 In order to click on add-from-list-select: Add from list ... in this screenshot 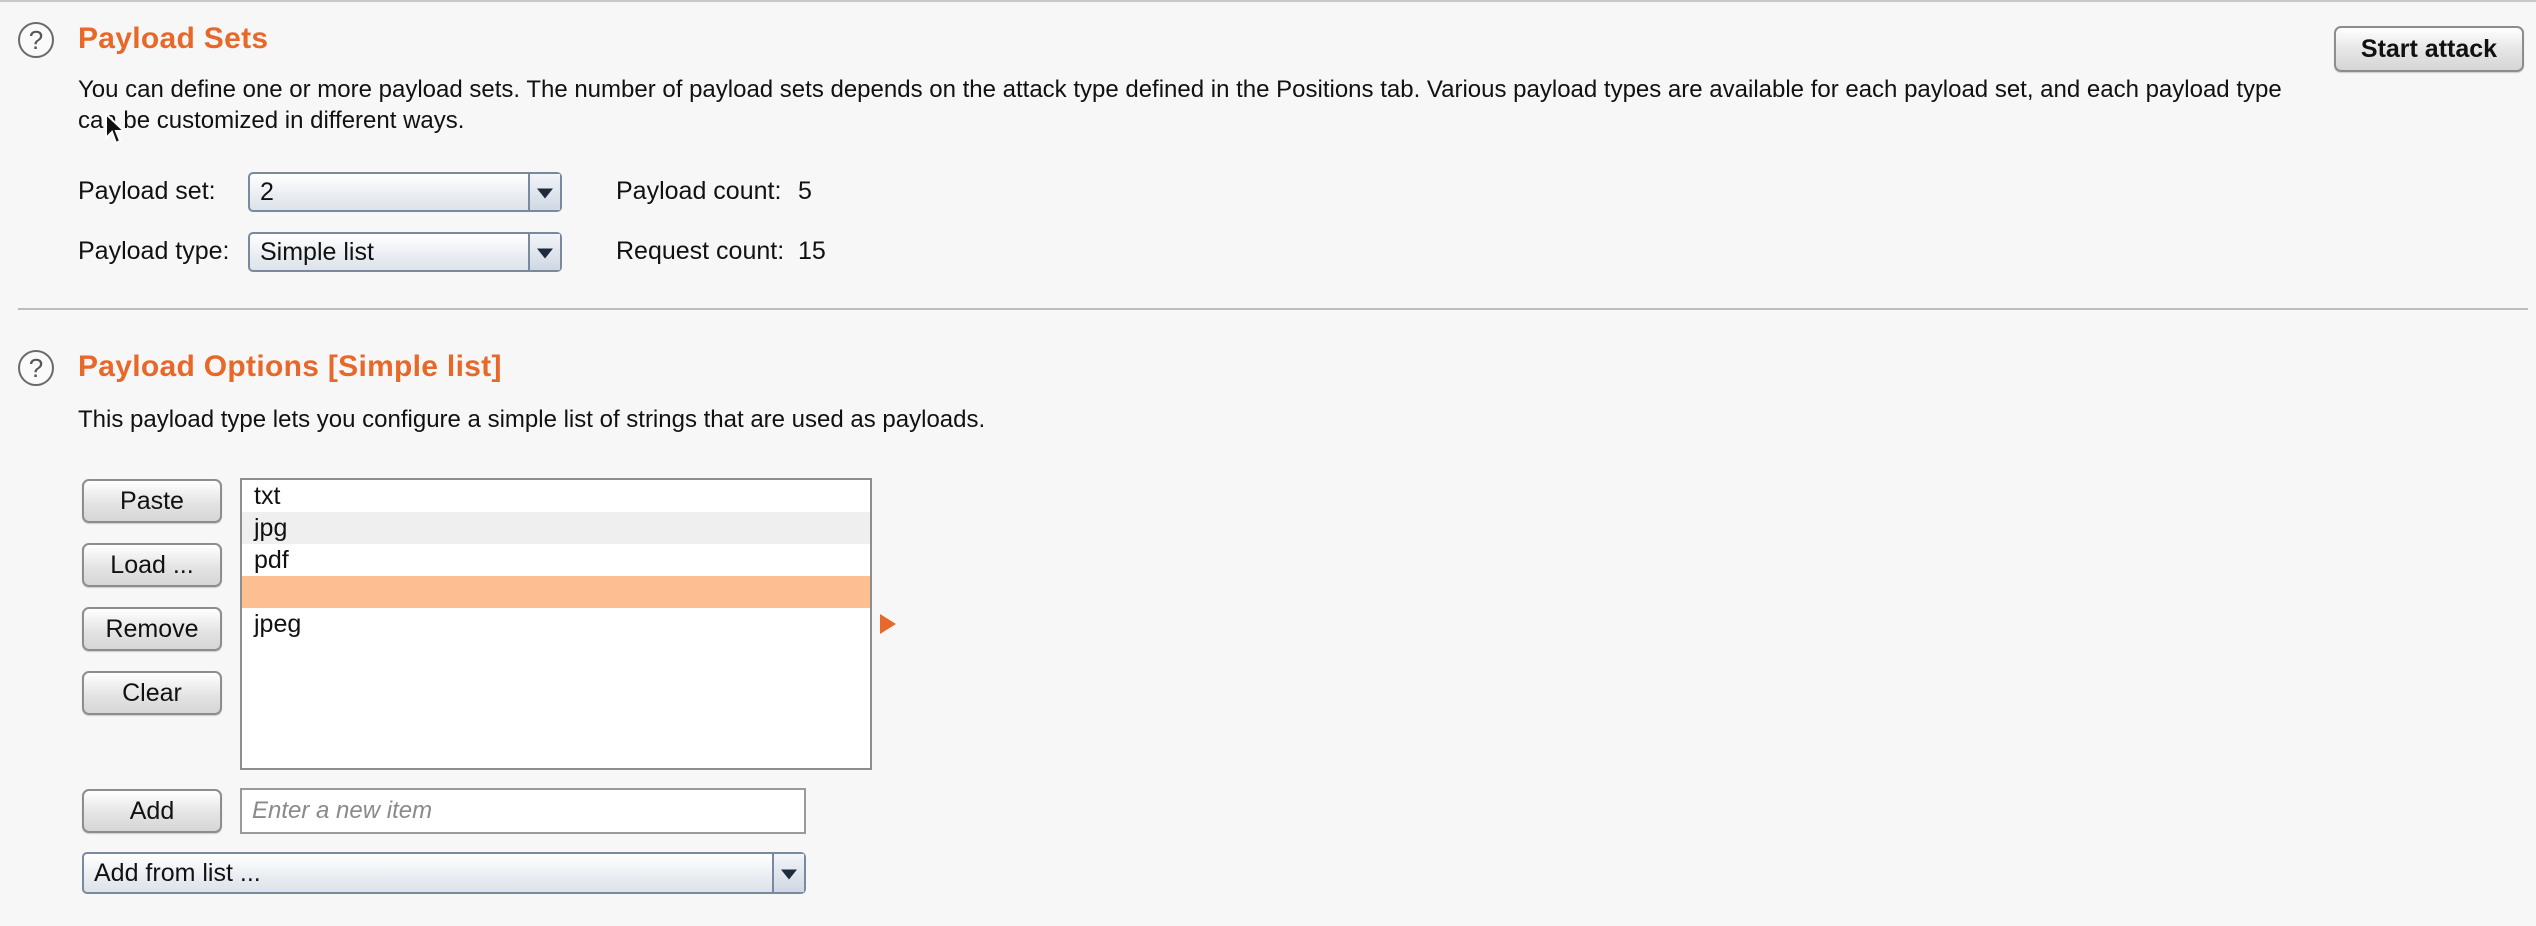, I will do `click(444, 873)`.